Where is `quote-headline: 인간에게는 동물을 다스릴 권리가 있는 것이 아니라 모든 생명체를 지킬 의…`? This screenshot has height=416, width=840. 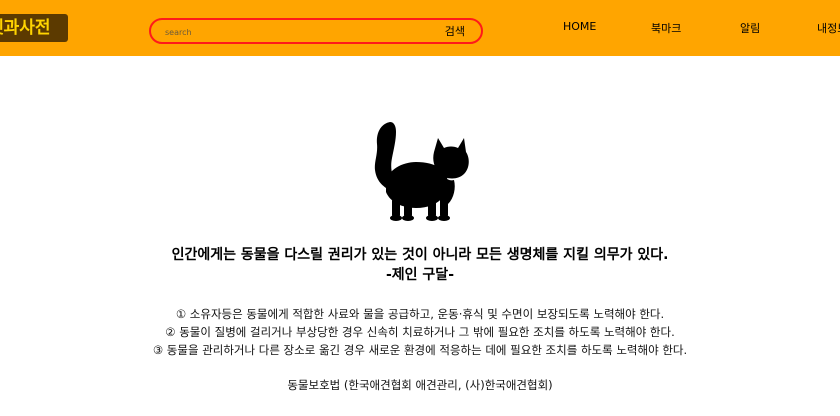
quote-headline: 인간에게는 동물을 다스릴 권리가 있는 것이 아니라 모든 생명체를 지킬 의… is located at coordinates (420, 265).